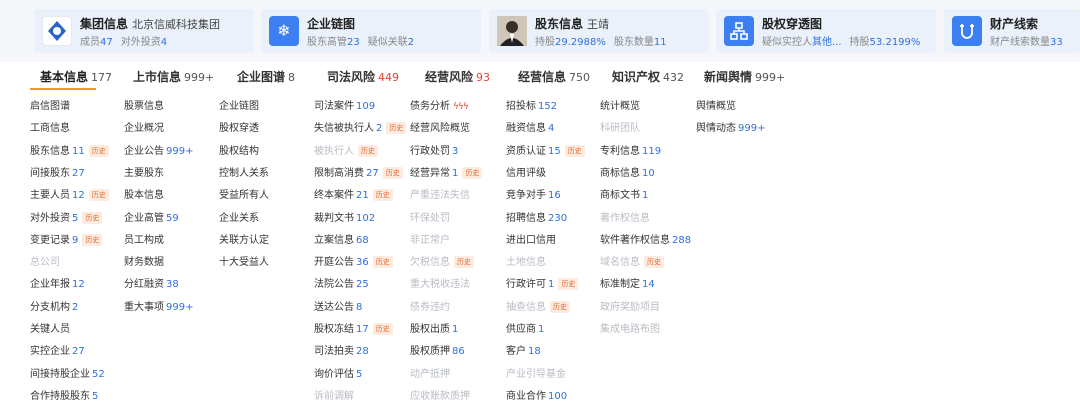 This screenshot has width=1080, height=408. I want to click on list-item: 间接股东 27, so click(57, 174).